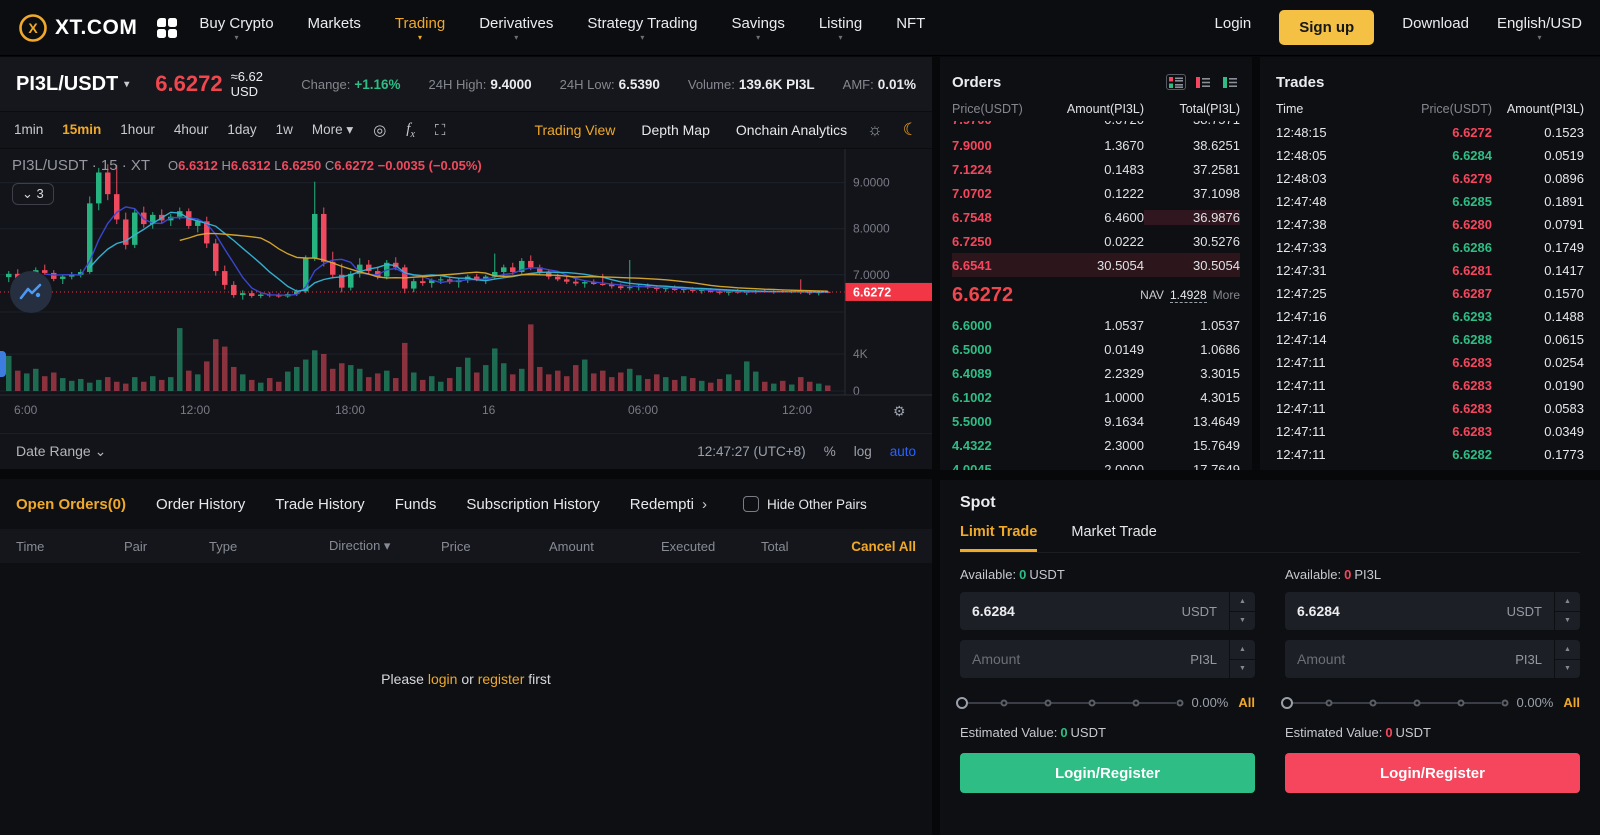 The height and width of the screenshot is (835, 1600). I want to click on sell-login-register-button: Login/Register, so click(1432, 773).